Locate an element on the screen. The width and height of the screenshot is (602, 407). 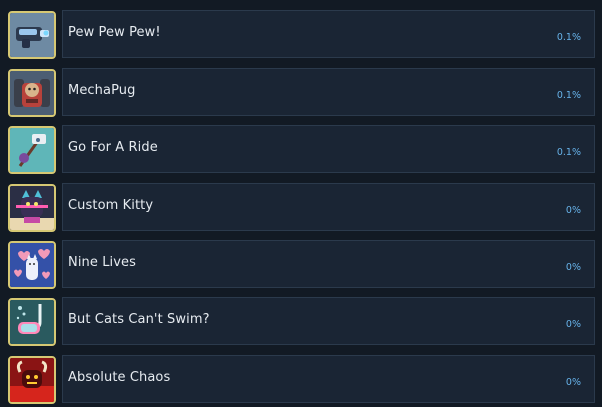
achievement-panel: But Cats Can't Swim? 0% is located at coordinates (328, 321).